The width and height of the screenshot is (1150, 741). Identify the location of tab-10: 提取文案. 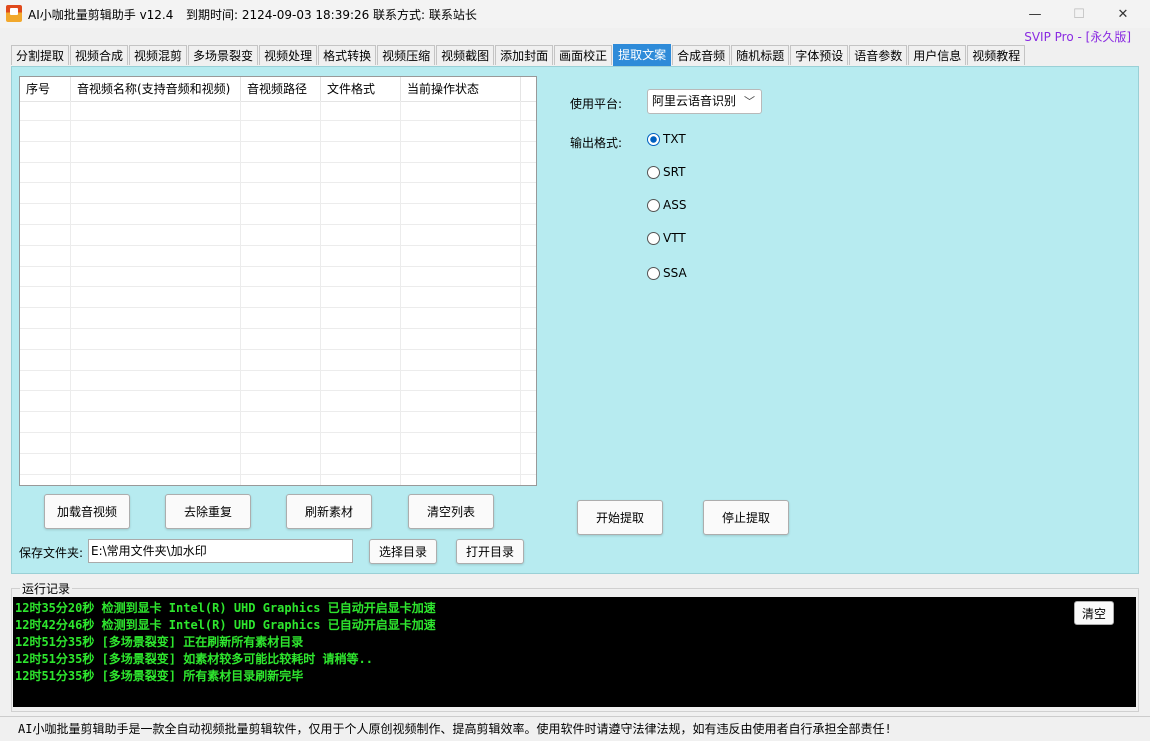
(642, 55).